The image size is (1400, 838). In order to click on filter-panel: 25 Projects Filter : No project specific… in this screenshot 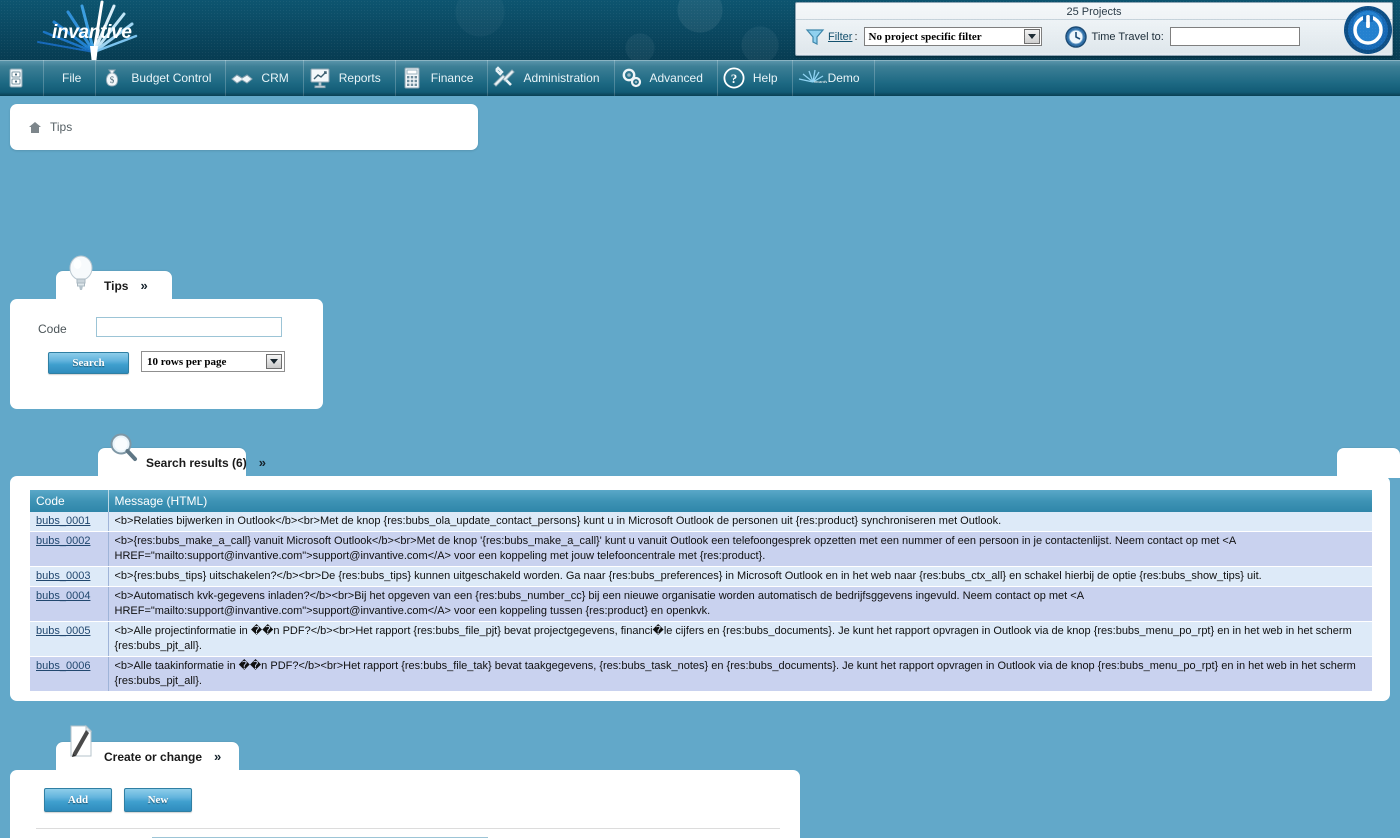, I will do `click(1094, 29)`.